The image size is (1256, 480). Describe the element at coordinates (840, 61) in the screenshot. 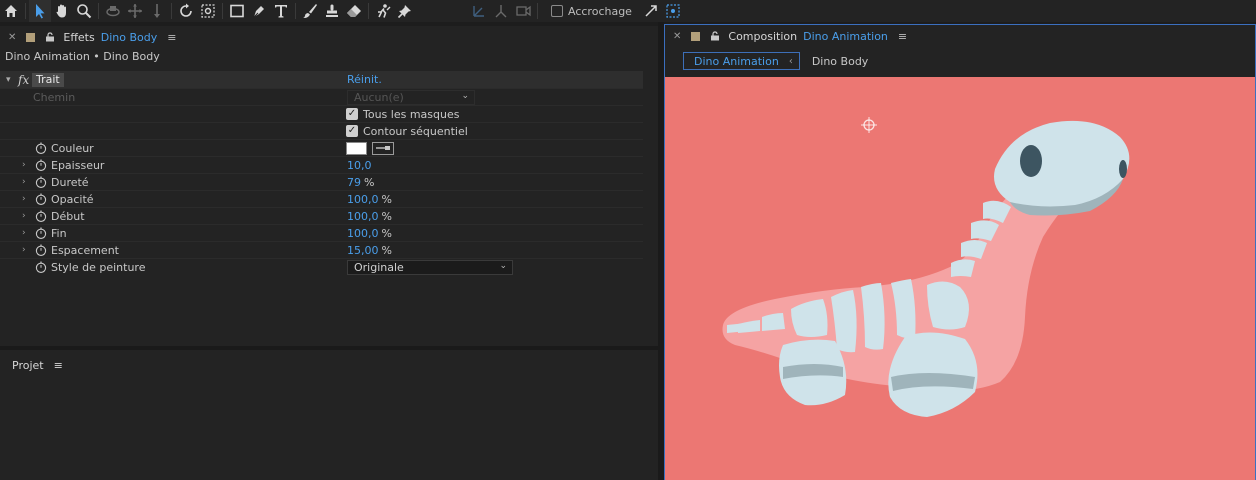

I see `tab-dino-body: Dino Body` at that location.